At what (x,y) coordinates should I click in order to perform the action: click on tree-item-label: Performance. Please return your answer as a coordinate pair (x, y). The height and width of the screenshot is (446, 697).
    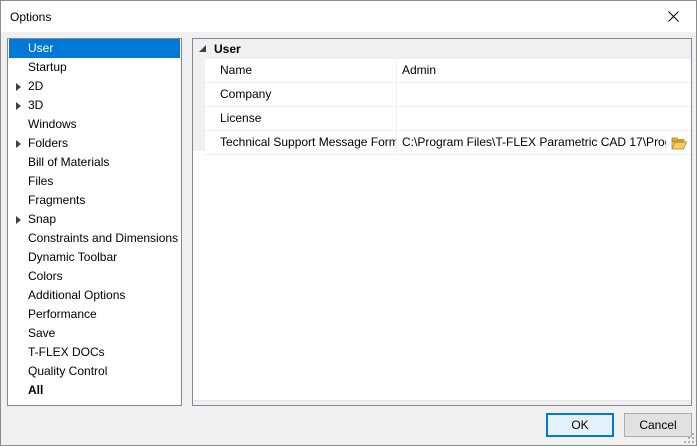
    Looking at the image, I should click on (62, 314).